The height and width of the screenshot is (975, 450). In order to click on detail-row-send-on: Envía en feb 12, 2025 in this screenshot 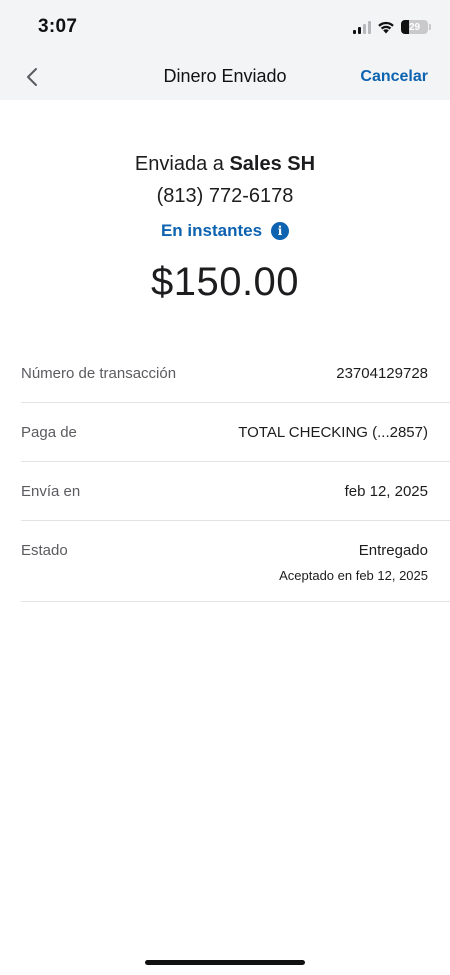, I will do `click(235, 491)`.